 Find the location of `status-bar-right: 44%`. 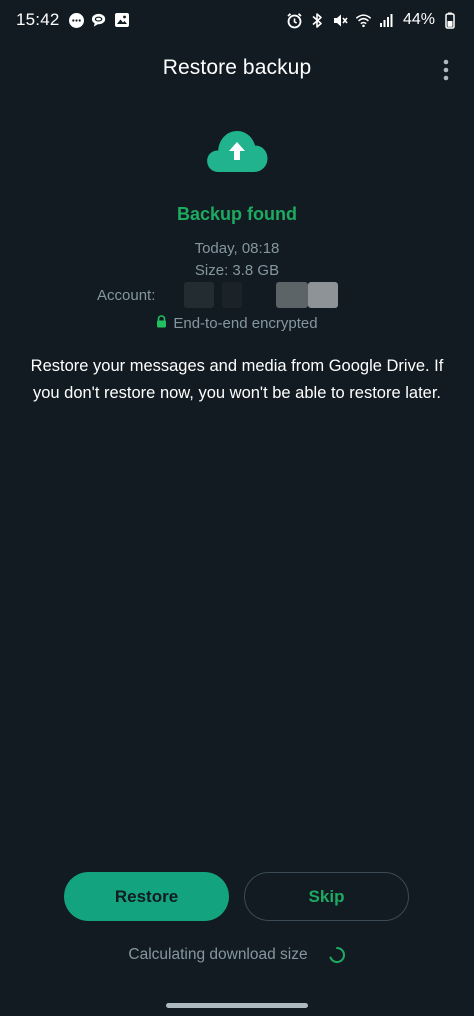

status-bar-right: 44% is located at coordinates (372, 20).